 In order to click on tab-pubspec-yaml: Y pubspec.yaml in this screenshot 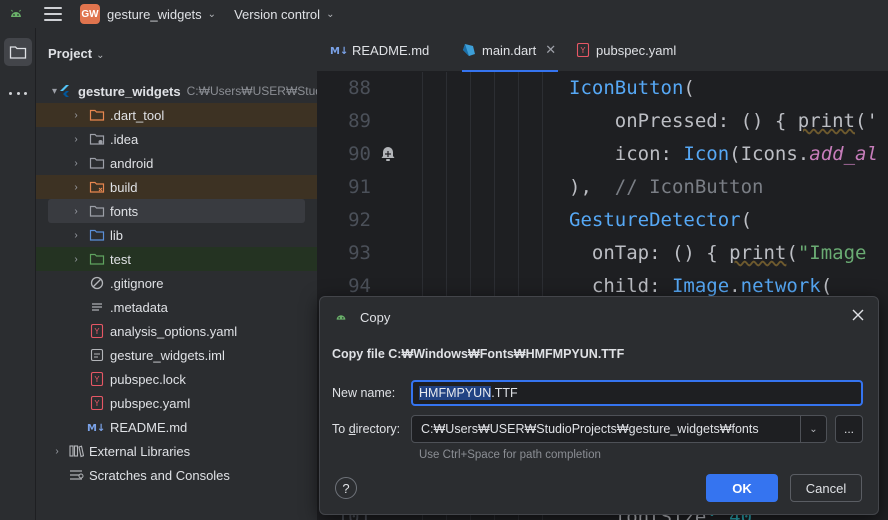, I will do `click(626, 50)`.